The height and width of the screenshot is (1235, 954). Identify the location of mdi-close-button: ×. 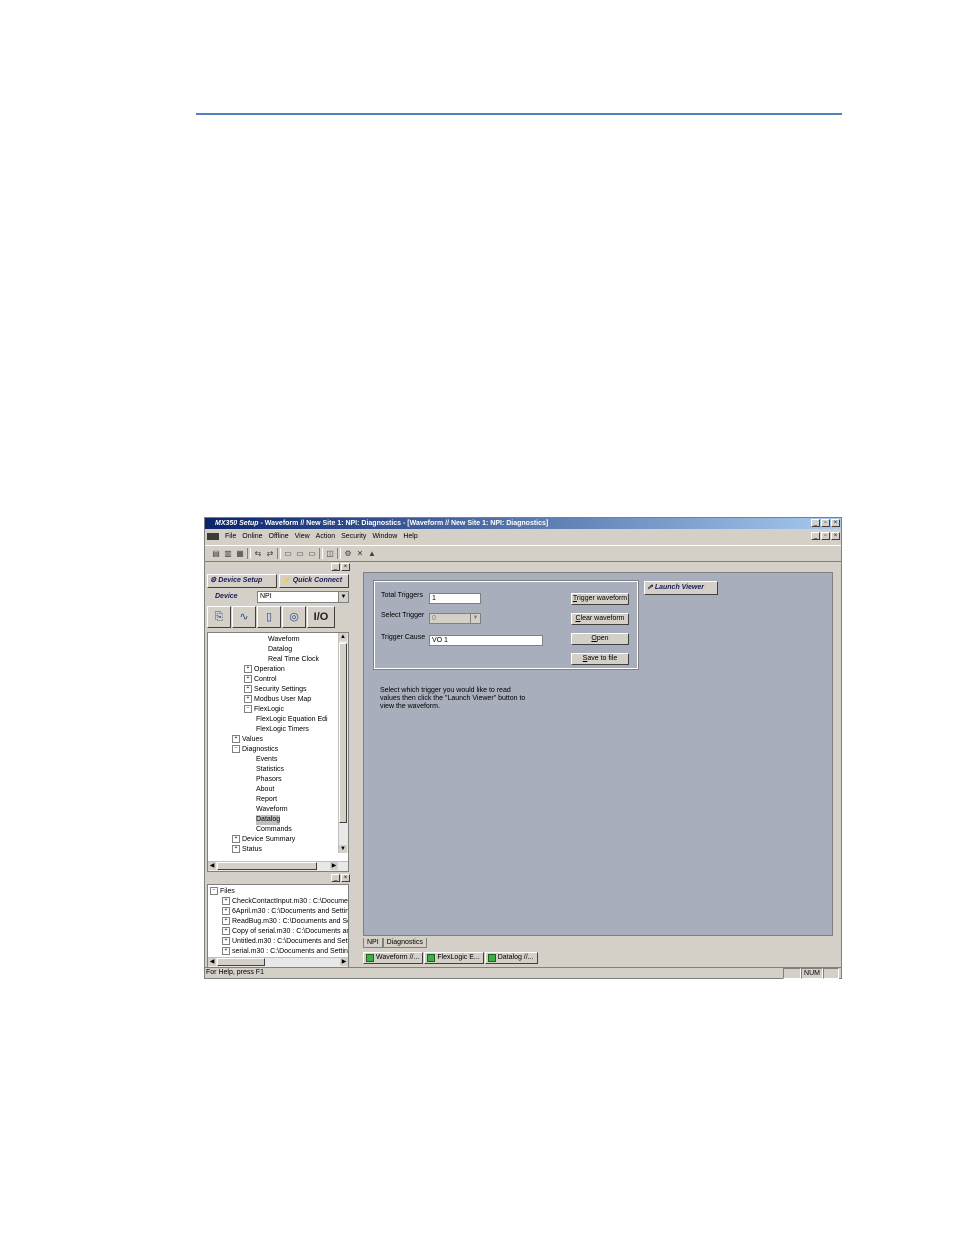
(835, 536).